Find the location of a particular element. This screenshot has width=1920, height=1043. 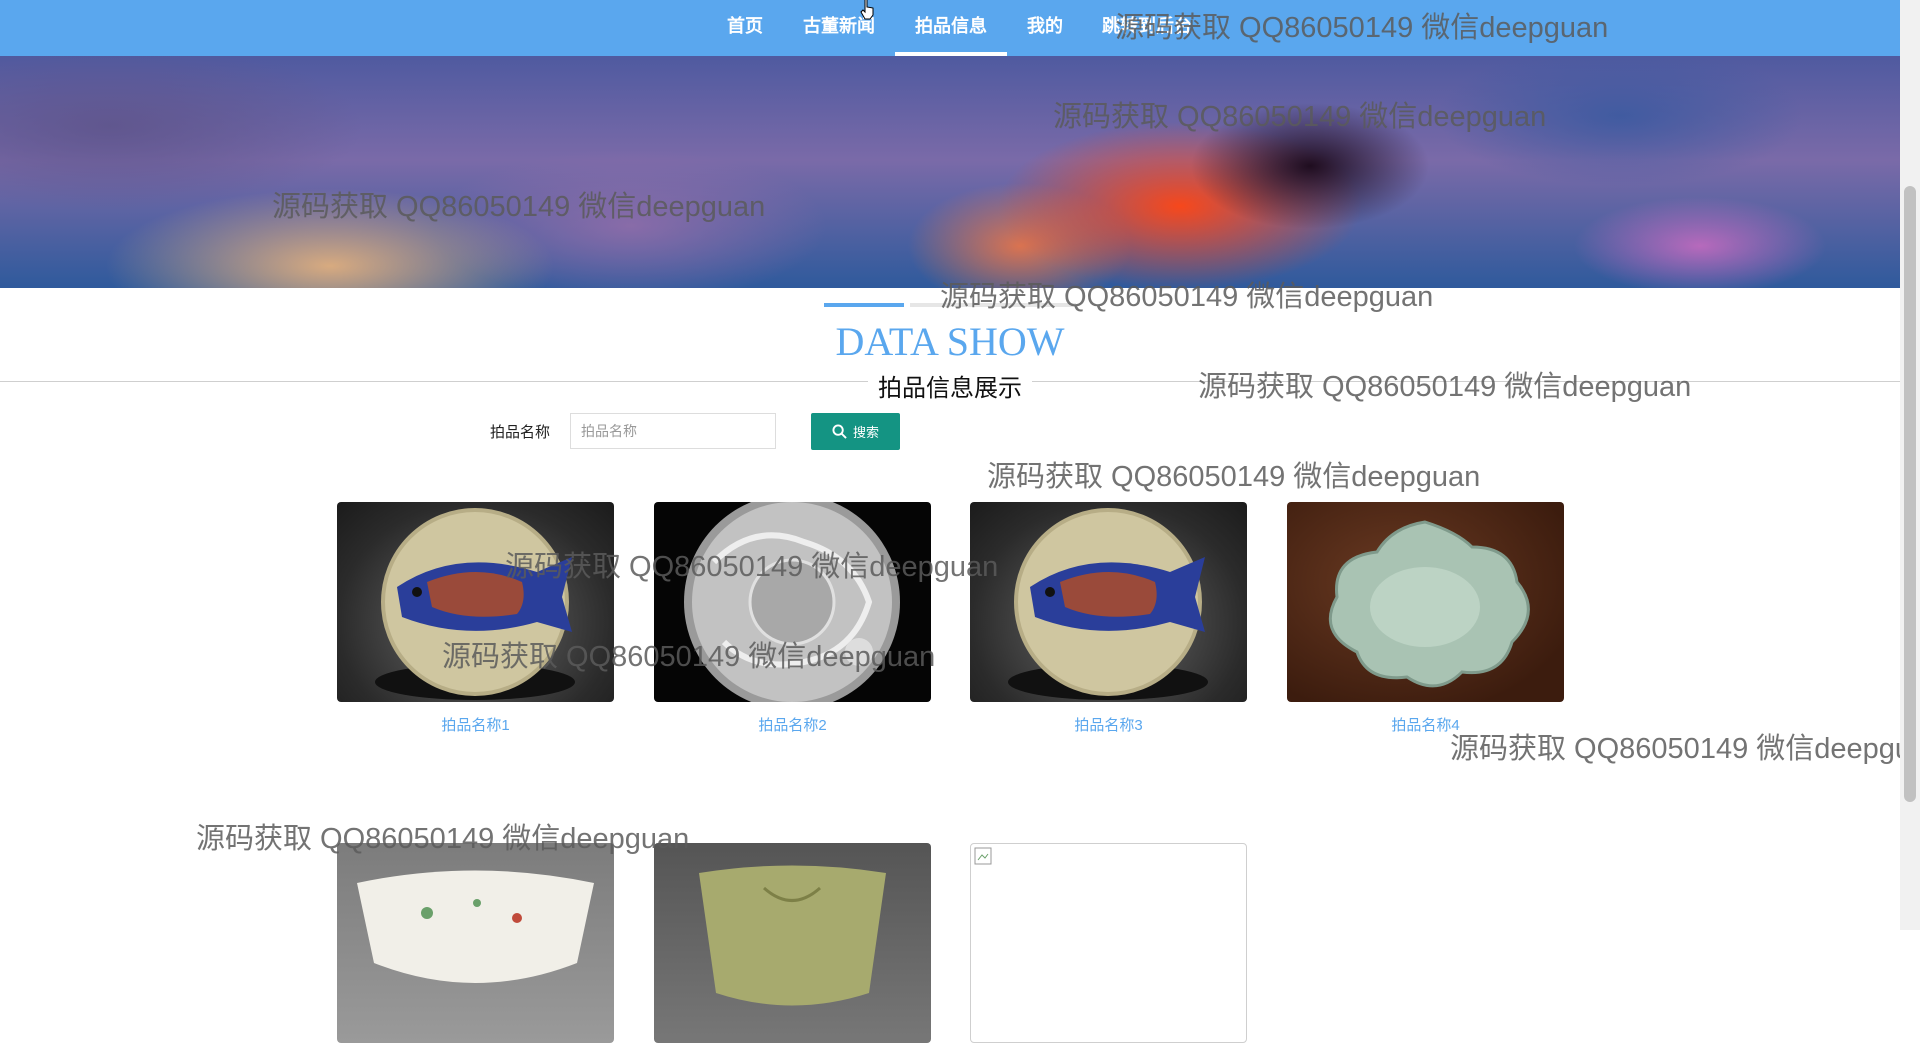

nav-menu: 首页 古董新闻 拍品信息 我的 跳转到后台 is located at coordinates (960, 28).